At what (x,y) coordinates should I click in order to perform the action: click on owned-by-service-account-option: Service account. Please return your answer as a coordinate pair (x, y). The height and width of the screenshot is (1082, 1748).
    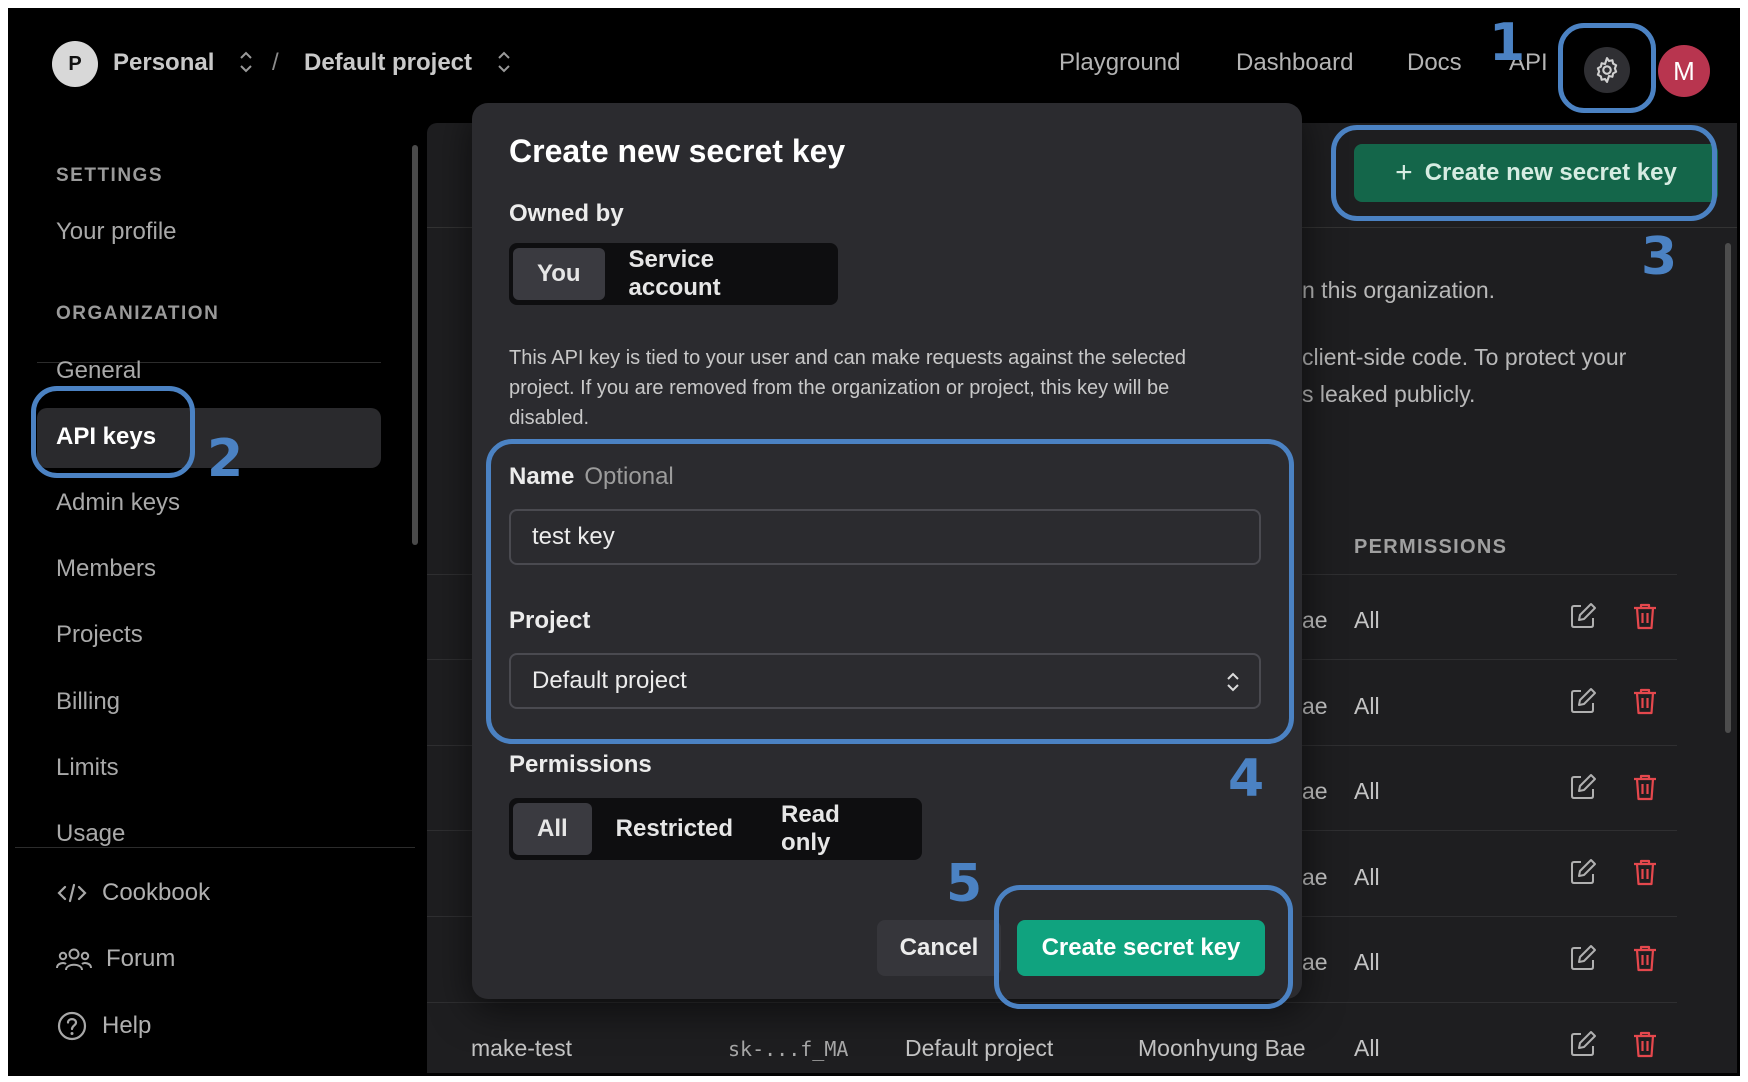
    Looking at the image, I should click on (719, 273).